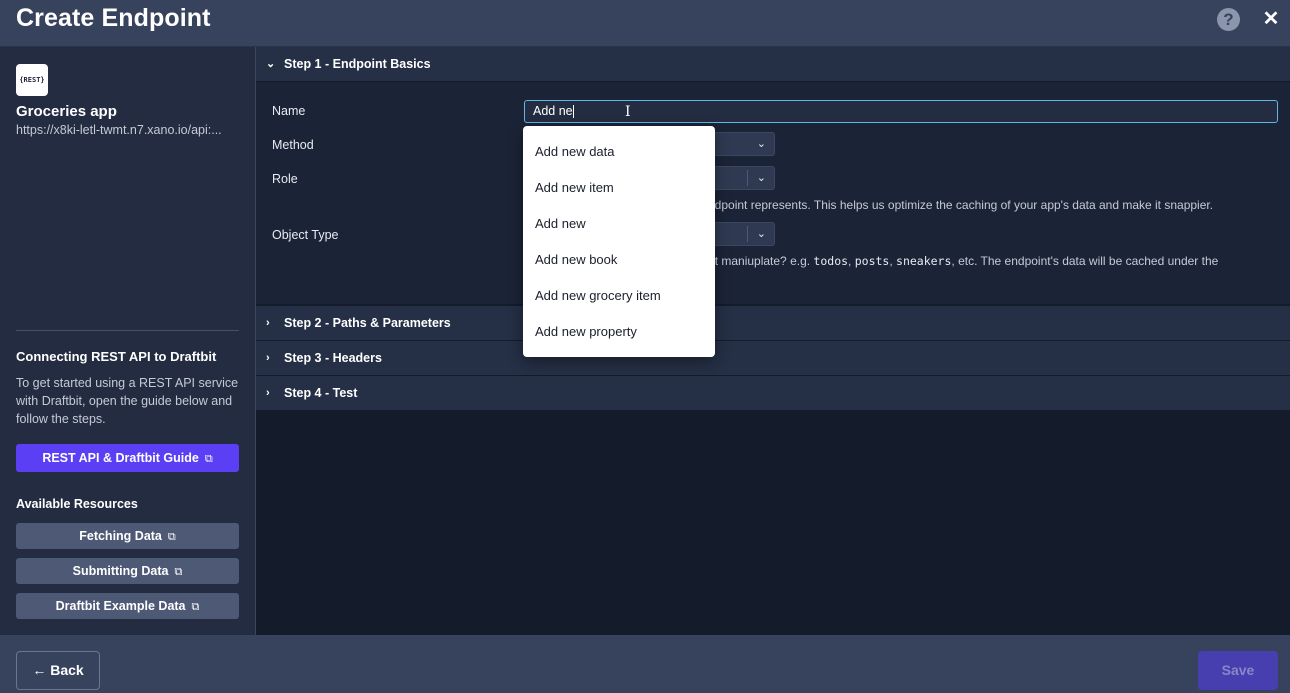 Image resolution: width=1290 pixels, height=693 pixels. What do you see at coordinates (560, 223) in the screenshot?
I see `autocomplete-option: Add new` at bounding box center [560, 223].